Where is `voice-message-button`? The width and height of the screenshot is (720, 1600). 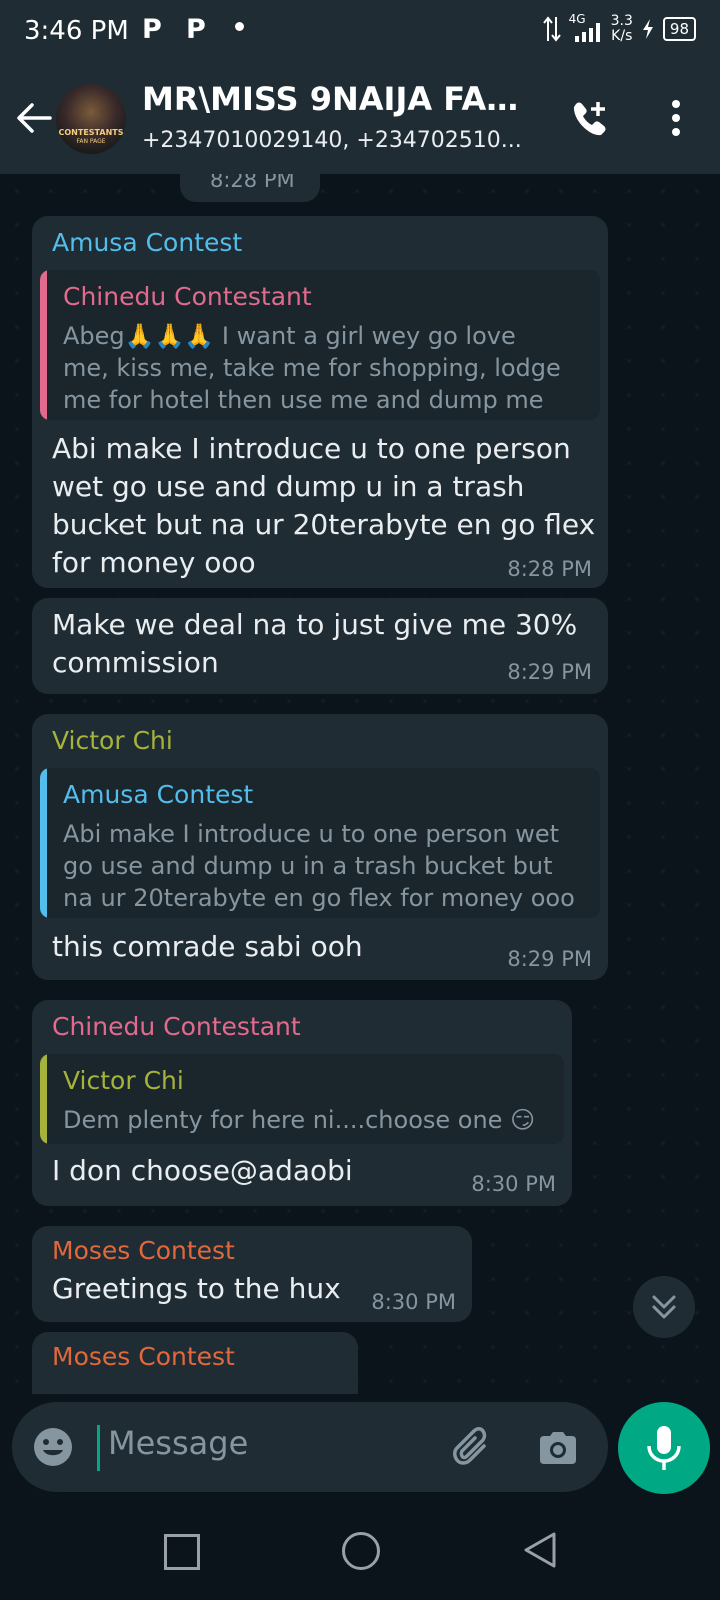 voice-message-button is located at coordinates (664, 1448).